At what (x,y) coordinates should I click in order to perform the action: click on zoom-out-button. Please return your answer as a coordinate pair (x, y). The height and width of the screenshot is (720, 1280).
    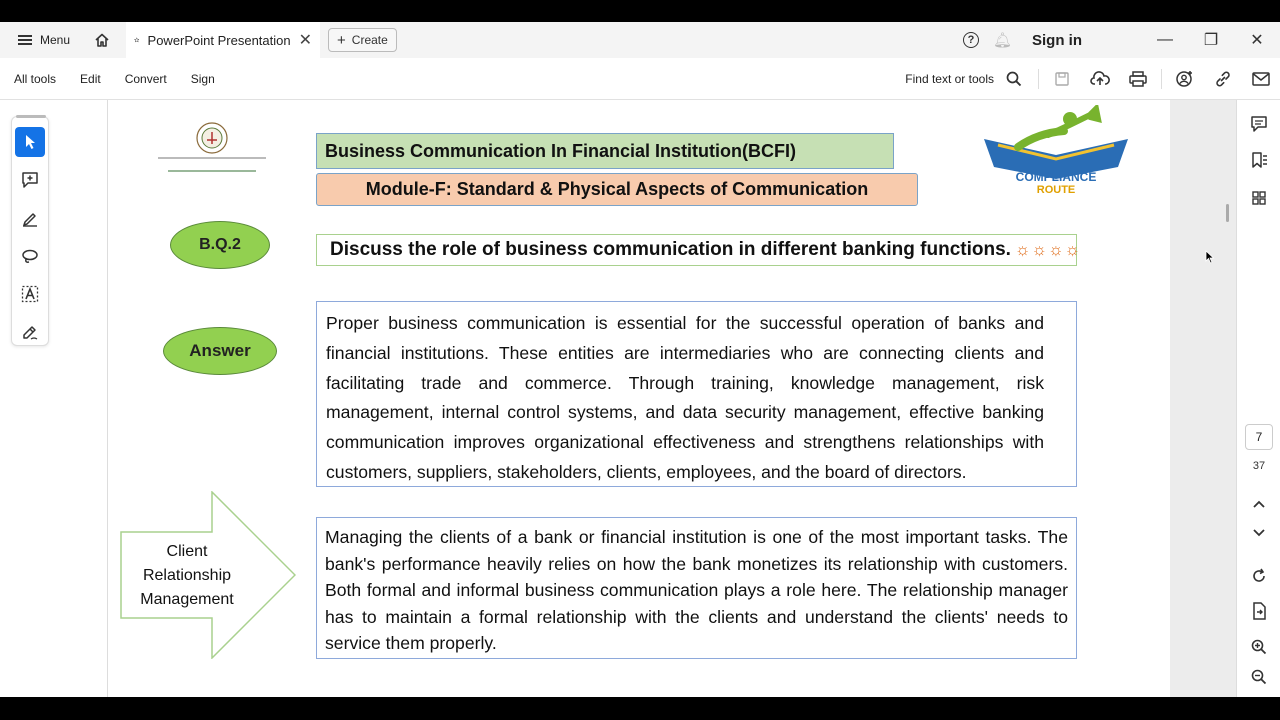
    Looking at the image, I should click on (1259, 677).